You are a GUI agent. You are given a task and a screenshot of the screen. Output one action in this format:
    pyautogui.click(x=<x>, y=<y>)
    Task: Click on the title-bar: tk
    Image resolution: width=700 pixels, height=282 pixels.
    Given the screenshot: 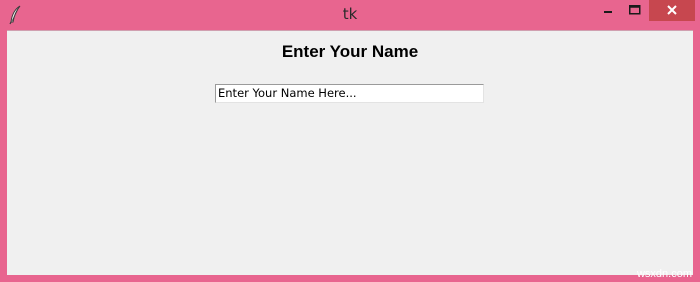 What is the action you would take?
    pyautogui.click(x=350, y=15)
    